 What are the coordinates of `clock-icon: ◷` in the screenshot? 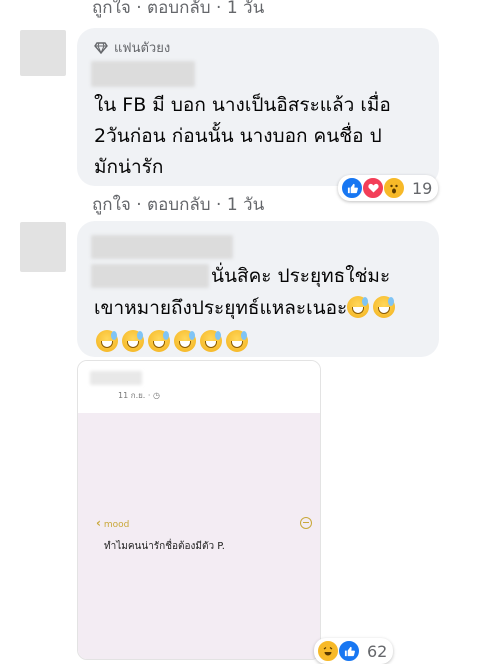 It's located at (156, 395).